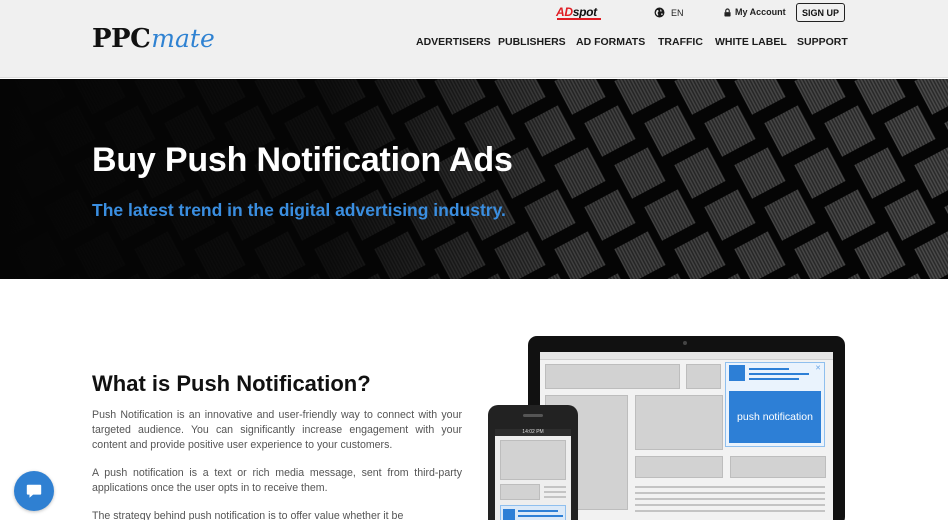 The image size is (948, 520). What do you see at coordinates (532, 42) in the screenshot?
I see `nav-publishers: PUBLISHERS` at bounding box center [532, 42].